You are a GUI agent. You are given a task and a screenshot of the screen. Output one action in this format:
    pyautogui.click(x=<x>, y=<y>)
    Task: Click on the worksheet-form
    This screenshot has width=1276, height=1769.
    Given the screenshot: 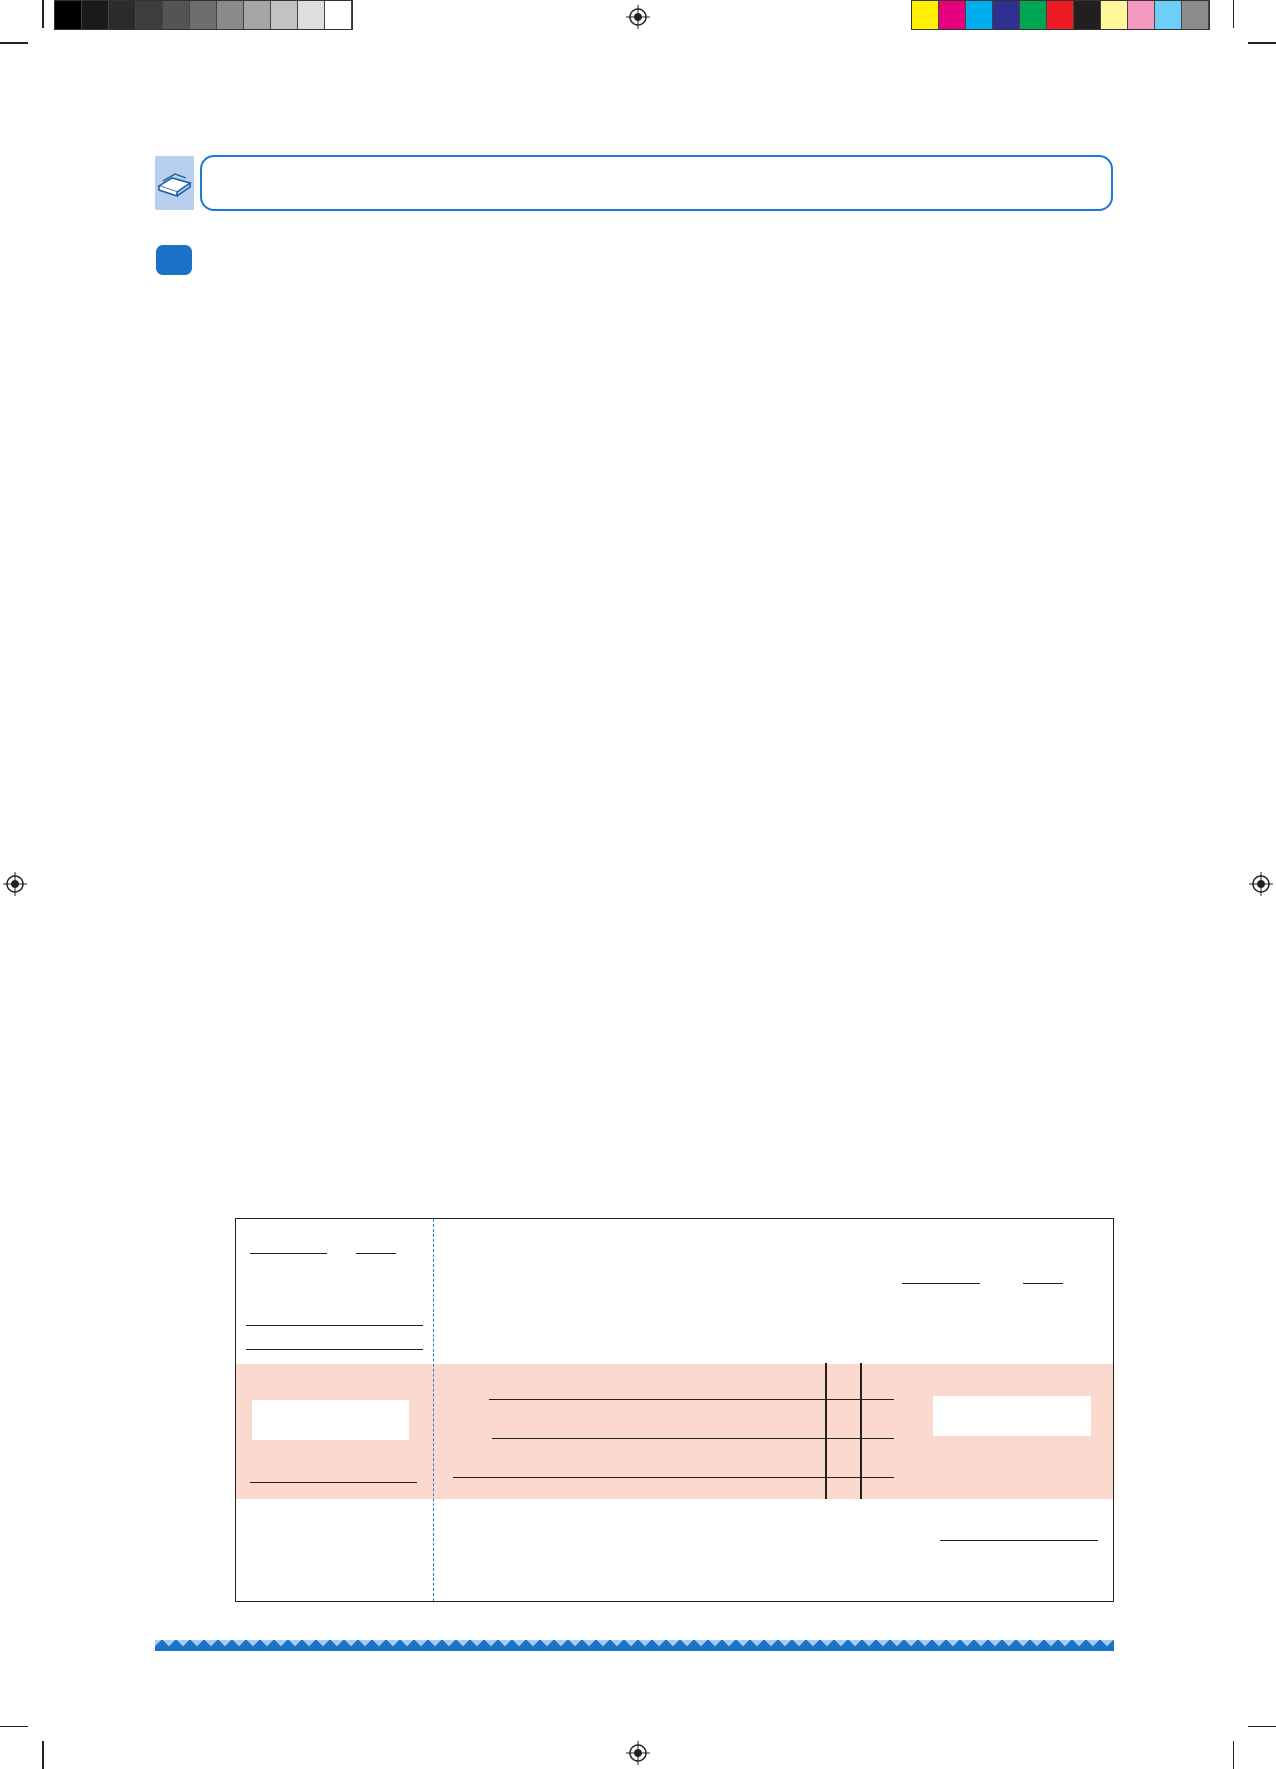 What is the action you would take?
    pyautogui.click(x=674, y=1410)
    